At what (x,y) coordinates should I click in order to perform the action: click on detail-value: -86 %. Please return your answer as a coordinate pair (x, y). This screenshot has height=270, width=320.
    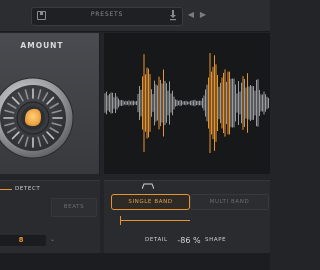
    Looking at the image, I should click on (189, 240).